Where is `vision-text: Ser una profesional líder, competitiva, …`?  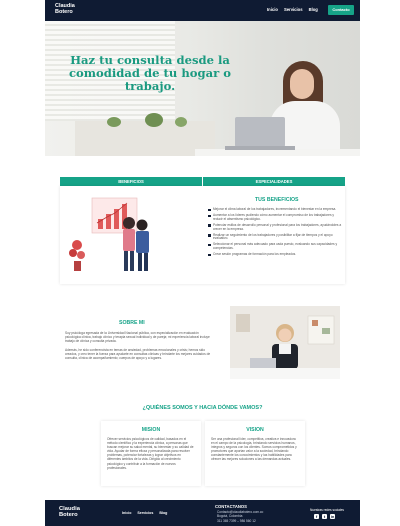 vision-text: Ser una profesional líder, competitiva, … is located at coordinates (254, 449).